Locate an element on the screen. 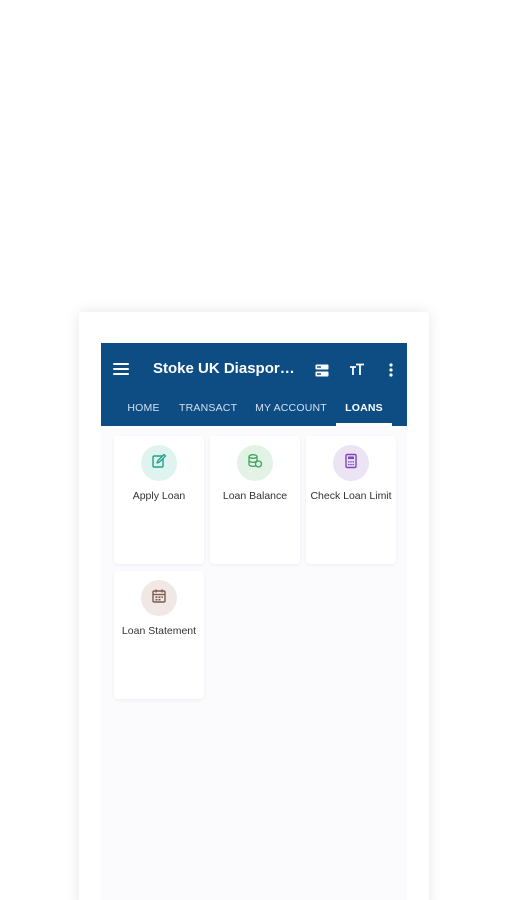  check-loan-limit-tile: Check Loan Limit is located at coordinates (351, 500).